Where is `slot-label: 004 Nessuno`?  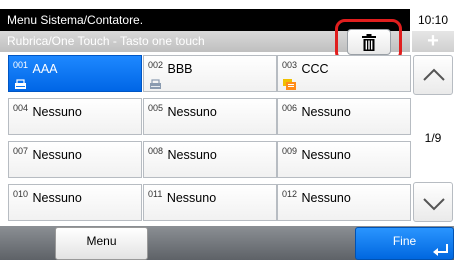 slot-label: 004 Nessuno is located at coordinates (47, 112).